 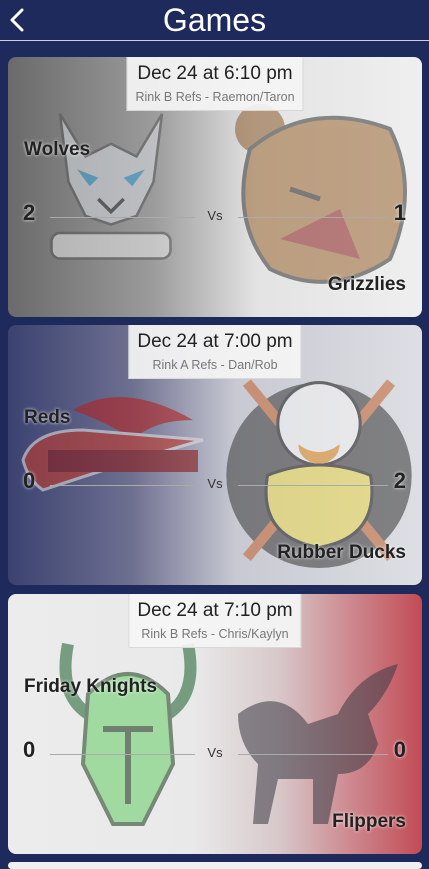 I want to click on away-team-name: Flippers, so click(x=369, y=821).